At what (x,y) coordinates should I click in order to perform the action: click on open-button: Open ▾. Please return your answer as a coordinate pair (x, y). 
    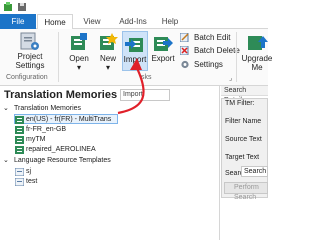
    Looking at the image, I should click on (79, 52).